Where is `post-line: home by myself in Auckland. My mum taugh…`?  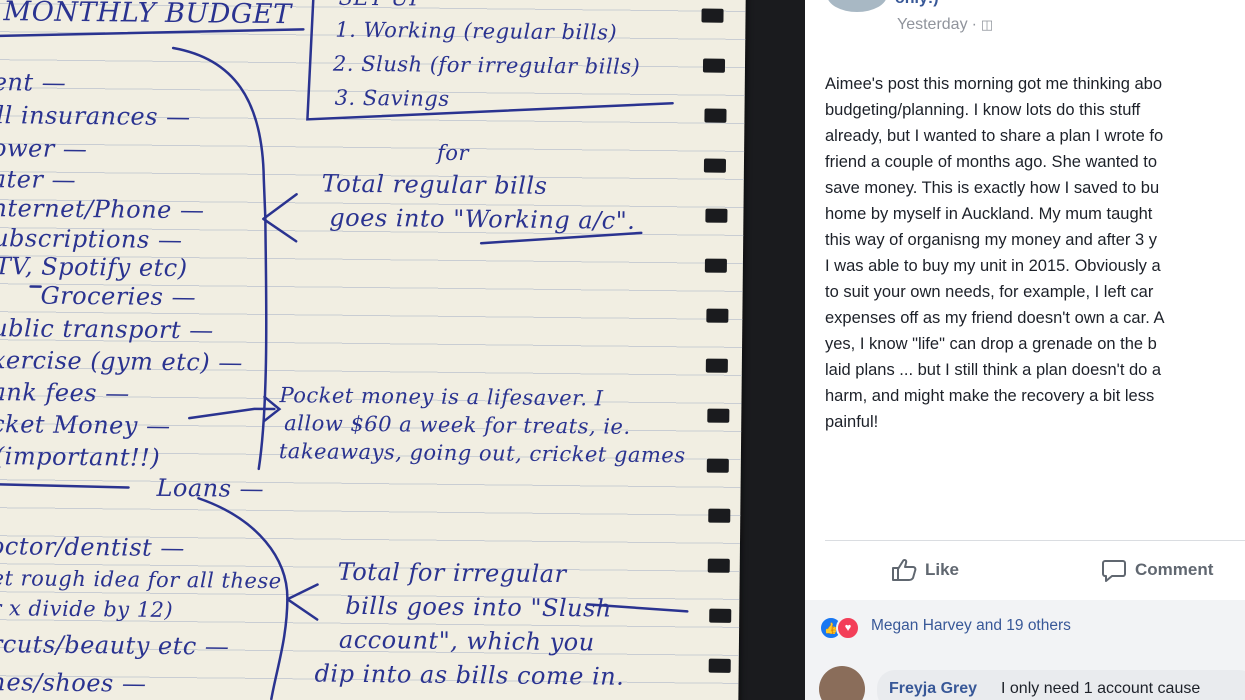
post-line: home by myself in Auckland. My mum taugh… is located at coordinates (989, 214).